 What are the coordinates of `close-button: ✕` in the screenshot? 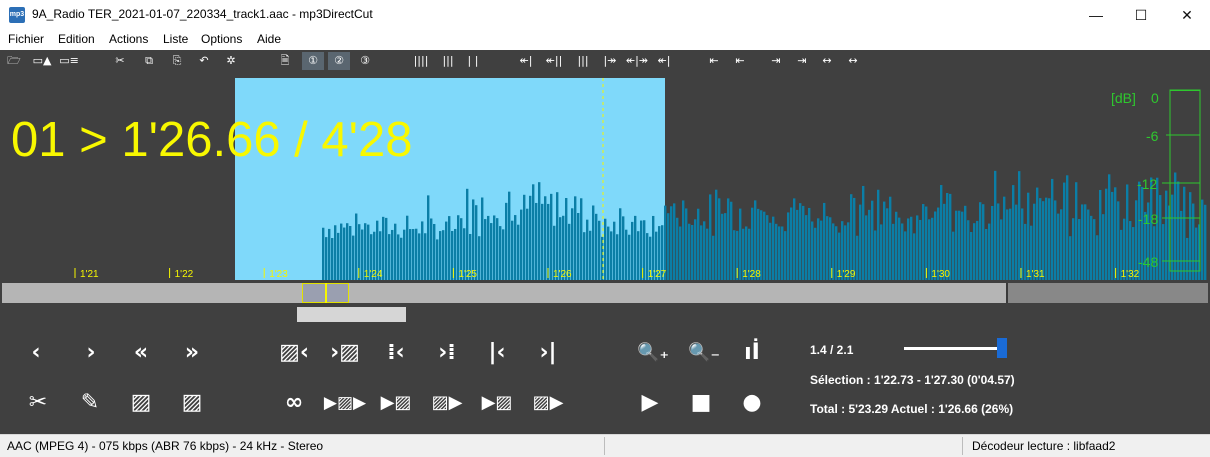 It's located at (1187, 15).